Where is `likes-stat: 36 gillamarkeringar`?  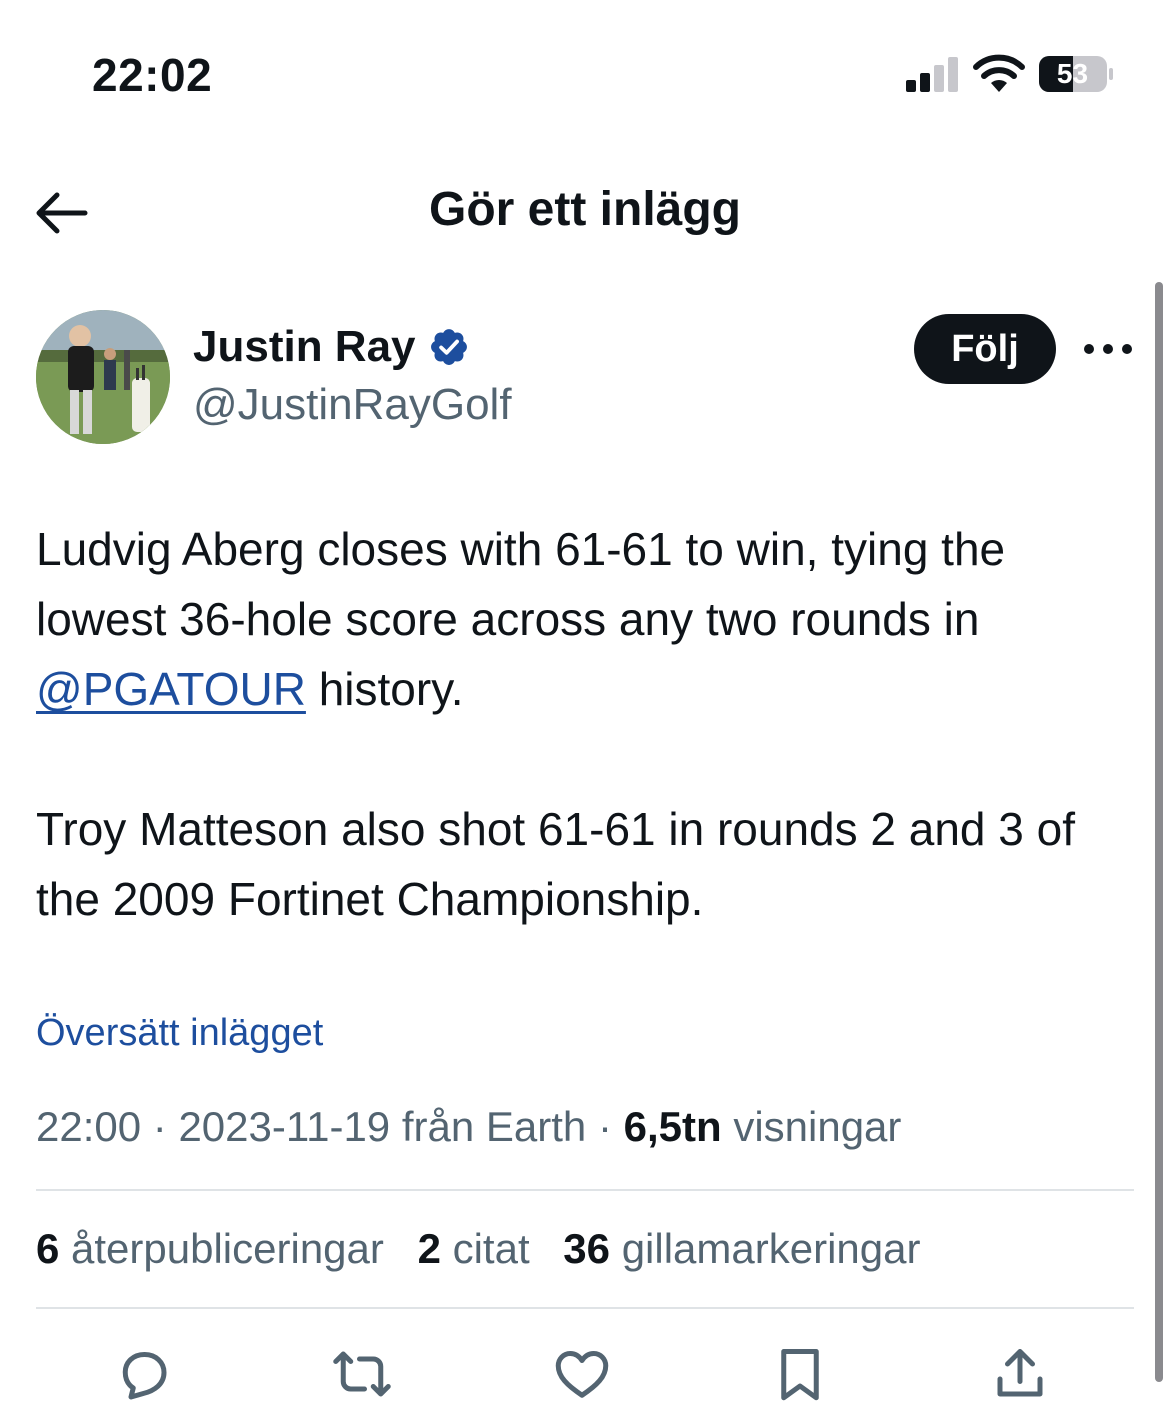
likes-stat: 36 gillamarkeringar is located at coordinates (741, 1249).